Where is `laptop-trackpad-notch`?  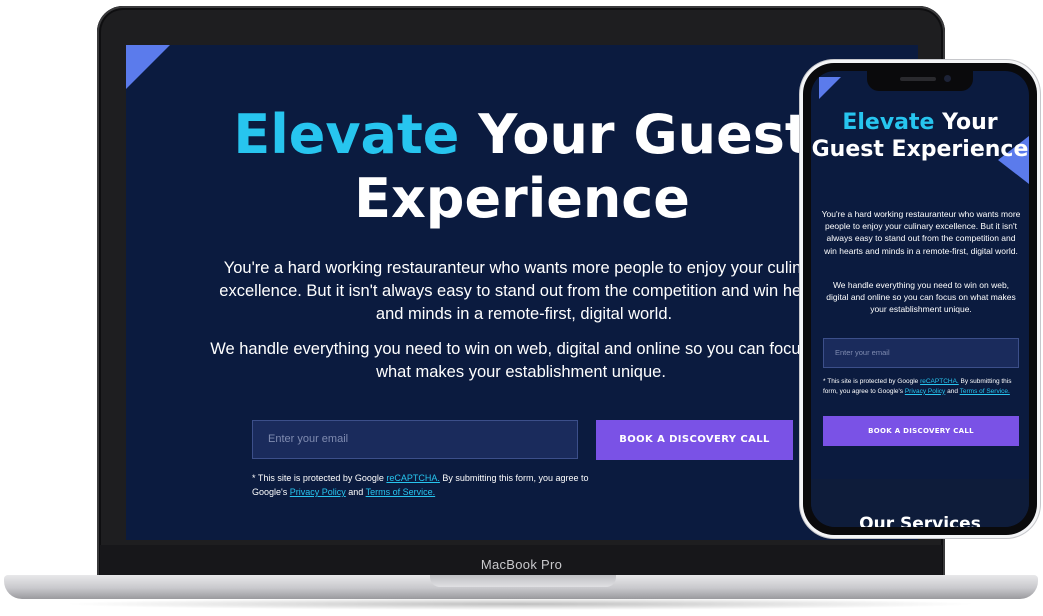 laptop-trackpad-notch is located at coordinates (523, 581).